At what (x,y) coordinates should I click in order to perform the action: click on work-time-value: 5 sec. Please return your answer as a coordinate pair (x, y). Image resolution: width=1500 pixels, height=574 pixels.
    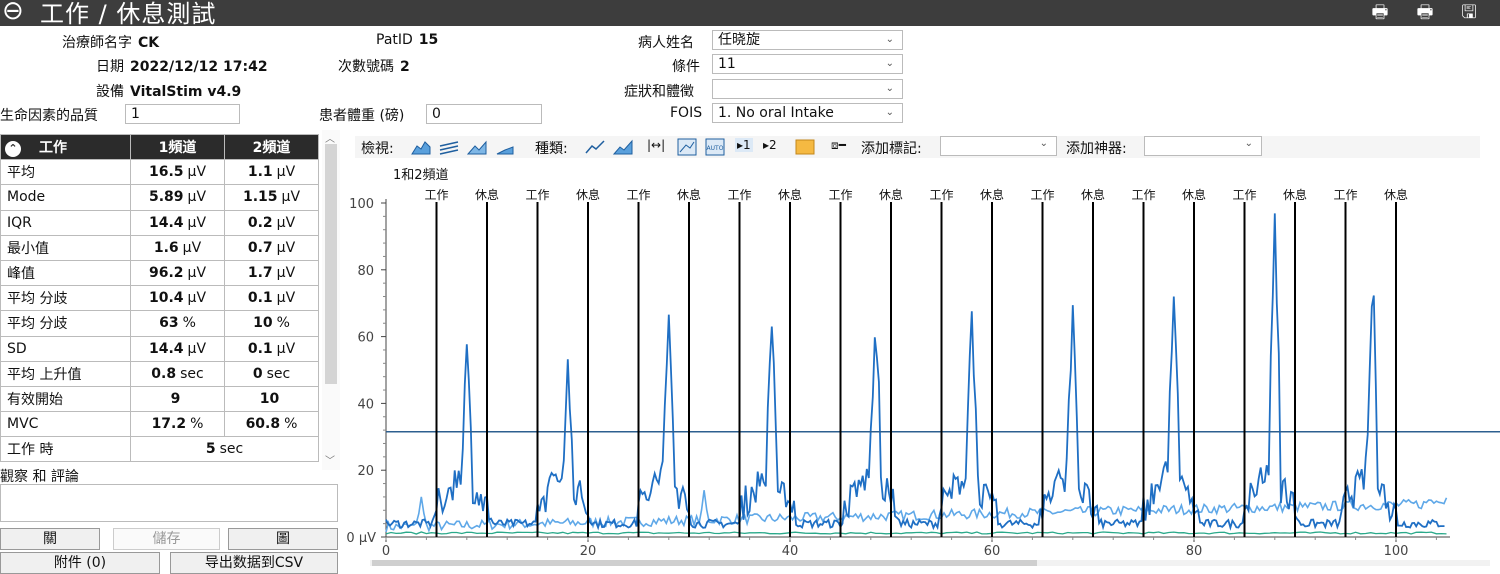
    Looking at the image, I should click on (224, 449).